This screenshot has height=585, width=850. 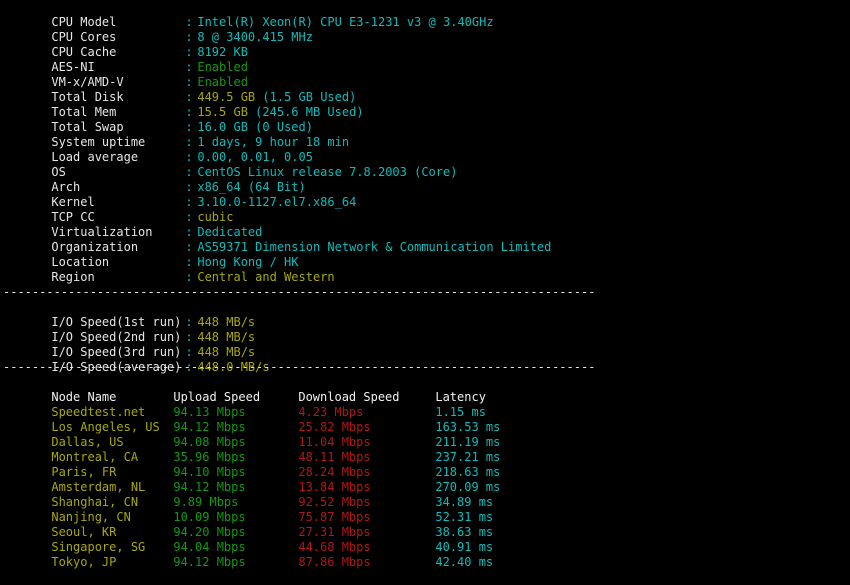 What do you see at coordinates (334, 502) in the screenshot?
I see `cell-download-speed: 92.52 Mbps` at bounding box center [334, 502].